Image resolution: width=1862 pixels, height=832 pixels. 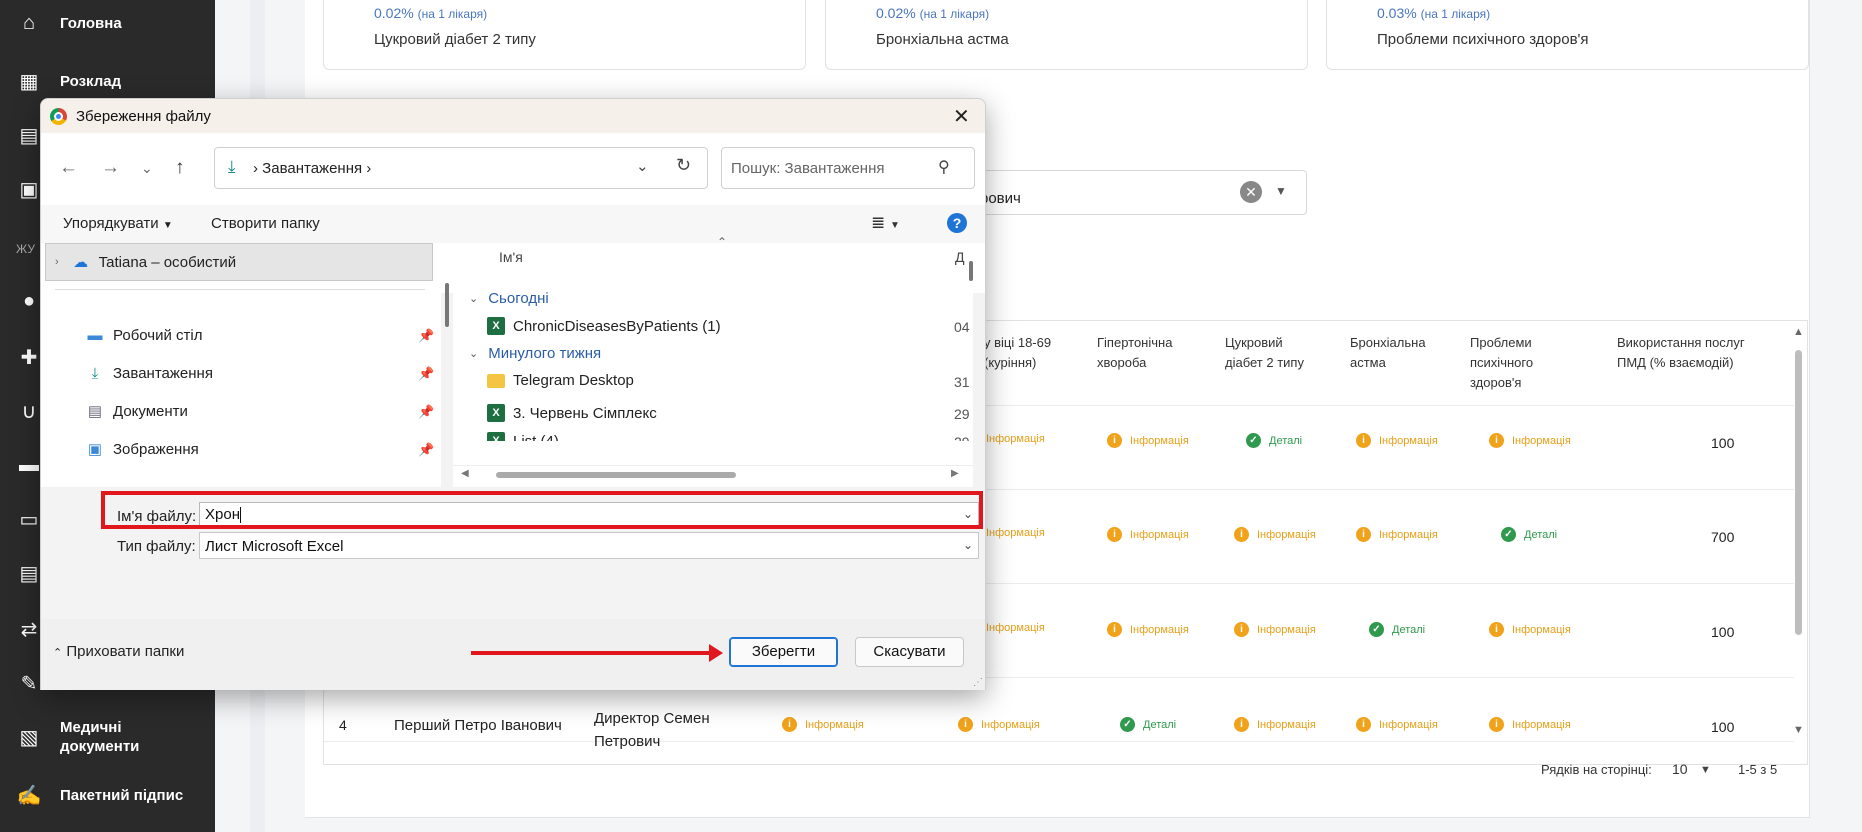 What do you see at coordinates (523, 436) in the screenshot?
I see `file-item: X List (4)` at bounding box center [523, 436].